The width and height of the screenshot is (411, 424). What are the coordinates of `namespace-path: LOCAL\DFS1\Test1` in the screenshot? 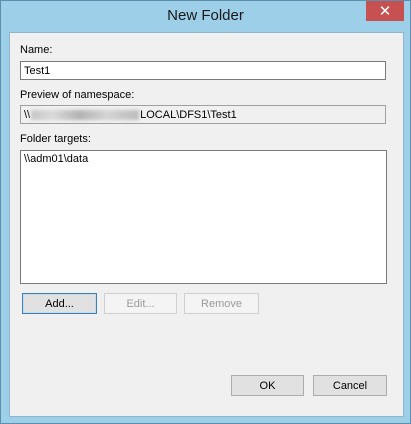 It's located at (188, 114).